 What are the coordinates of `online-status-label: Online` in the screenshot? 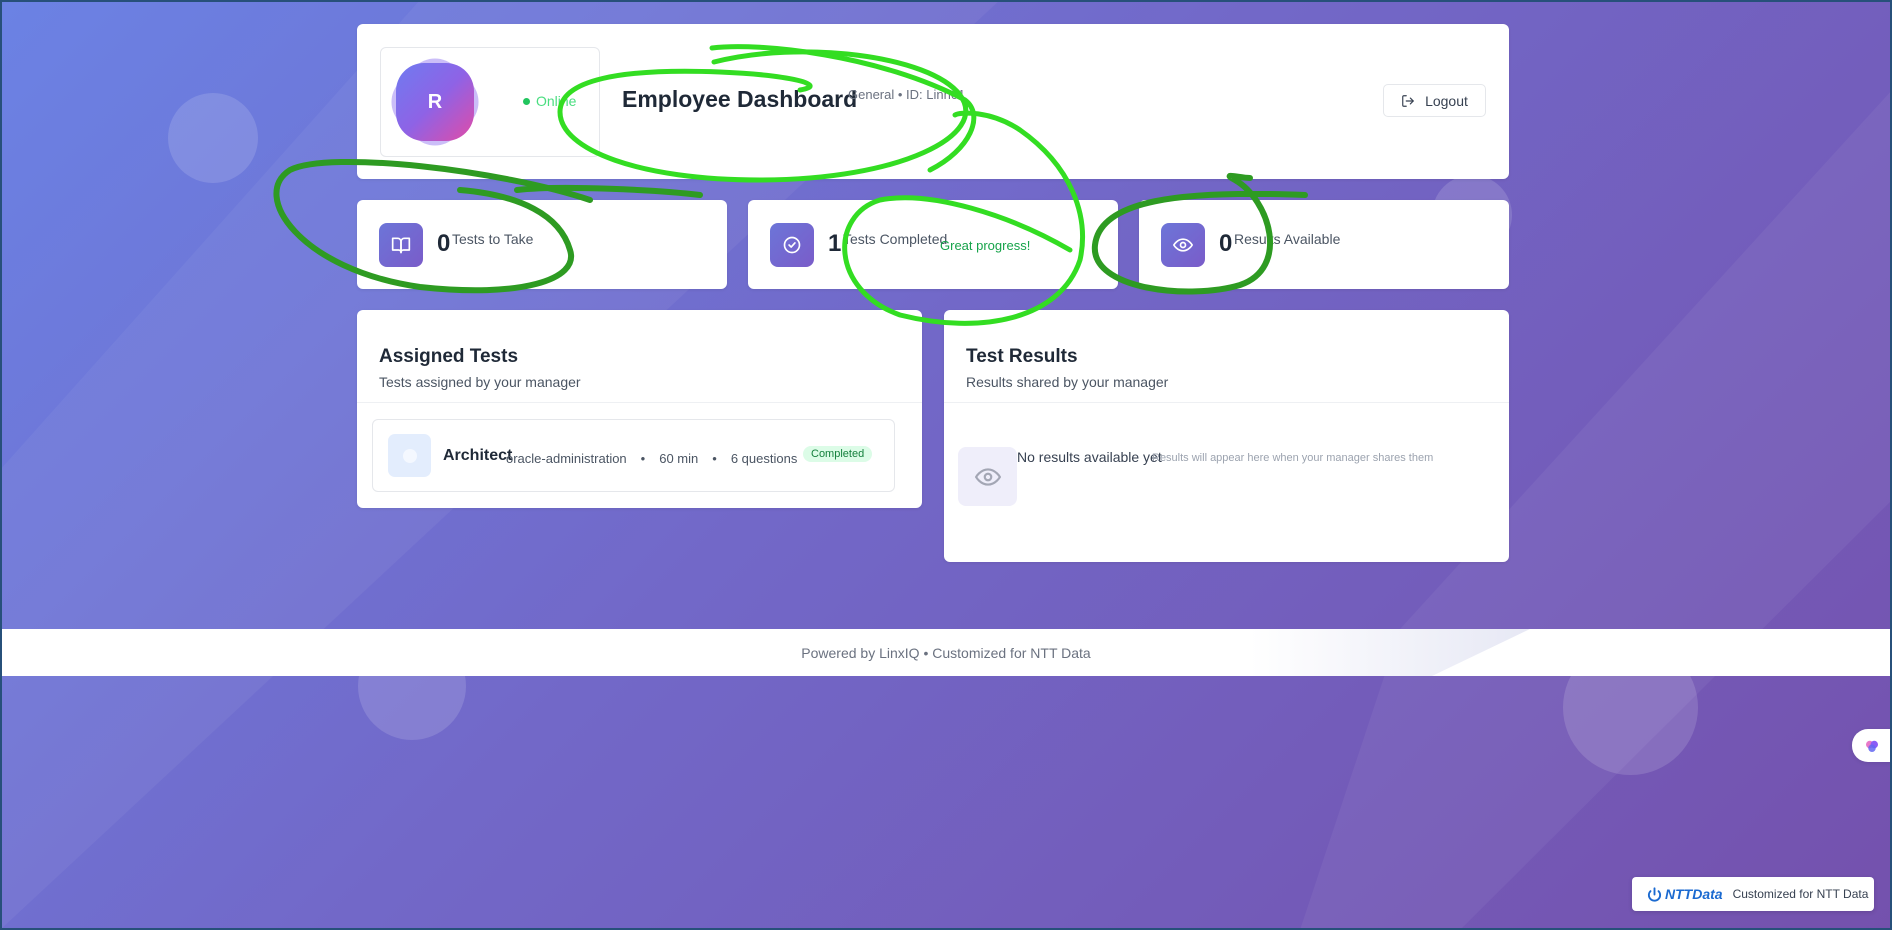 It's located at (556, 101).